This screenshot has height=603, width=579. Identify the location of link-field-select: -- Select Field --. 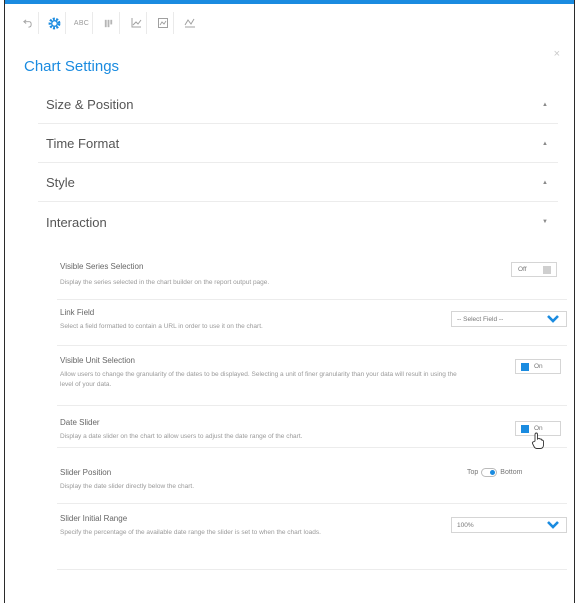
(509, 319).